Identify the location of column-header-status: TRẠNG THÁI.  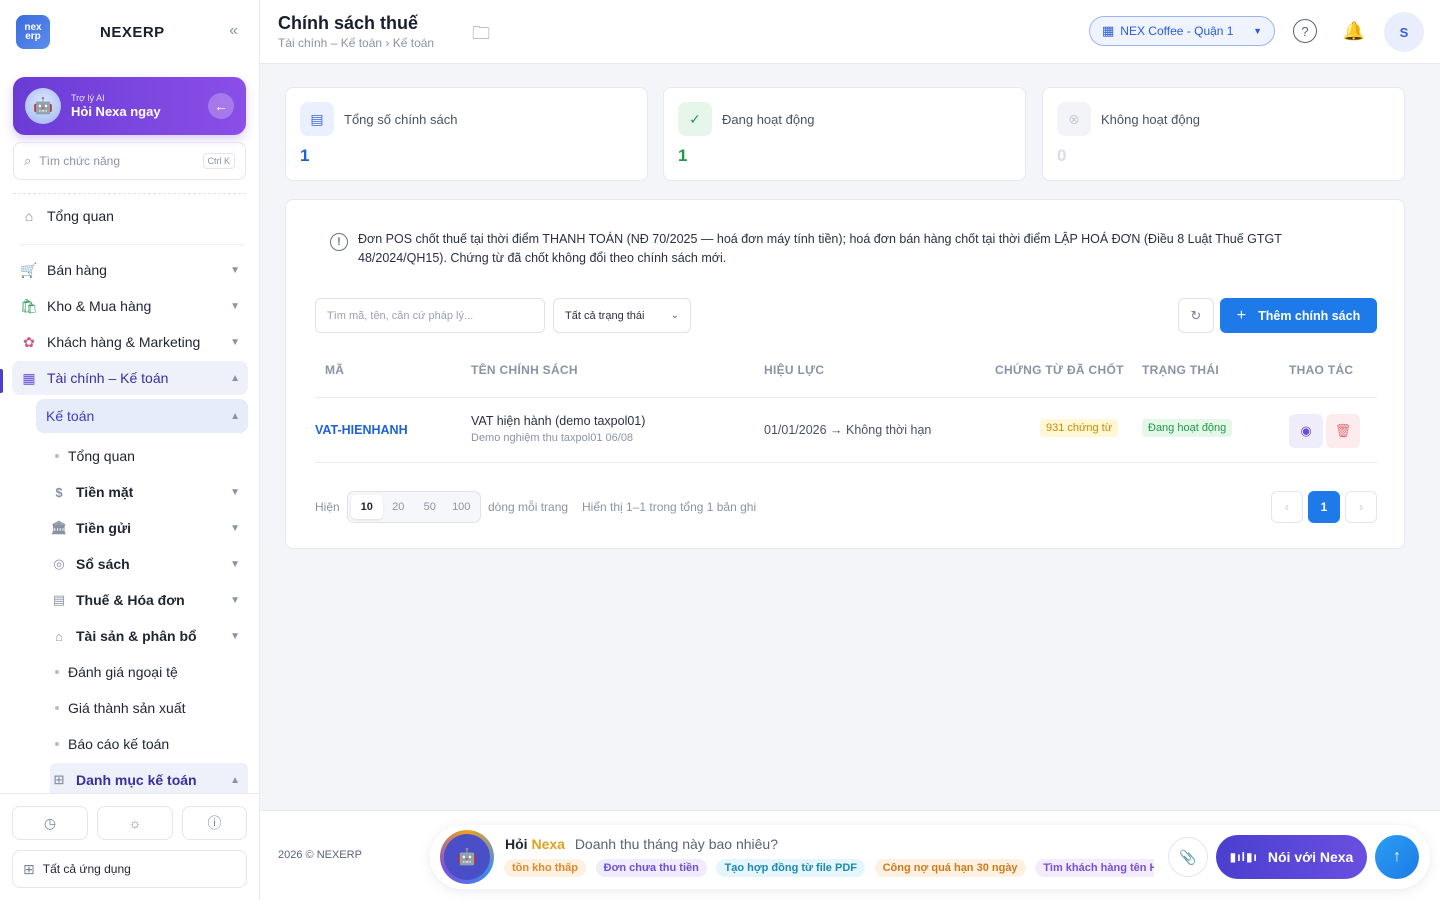
(1180, 370).